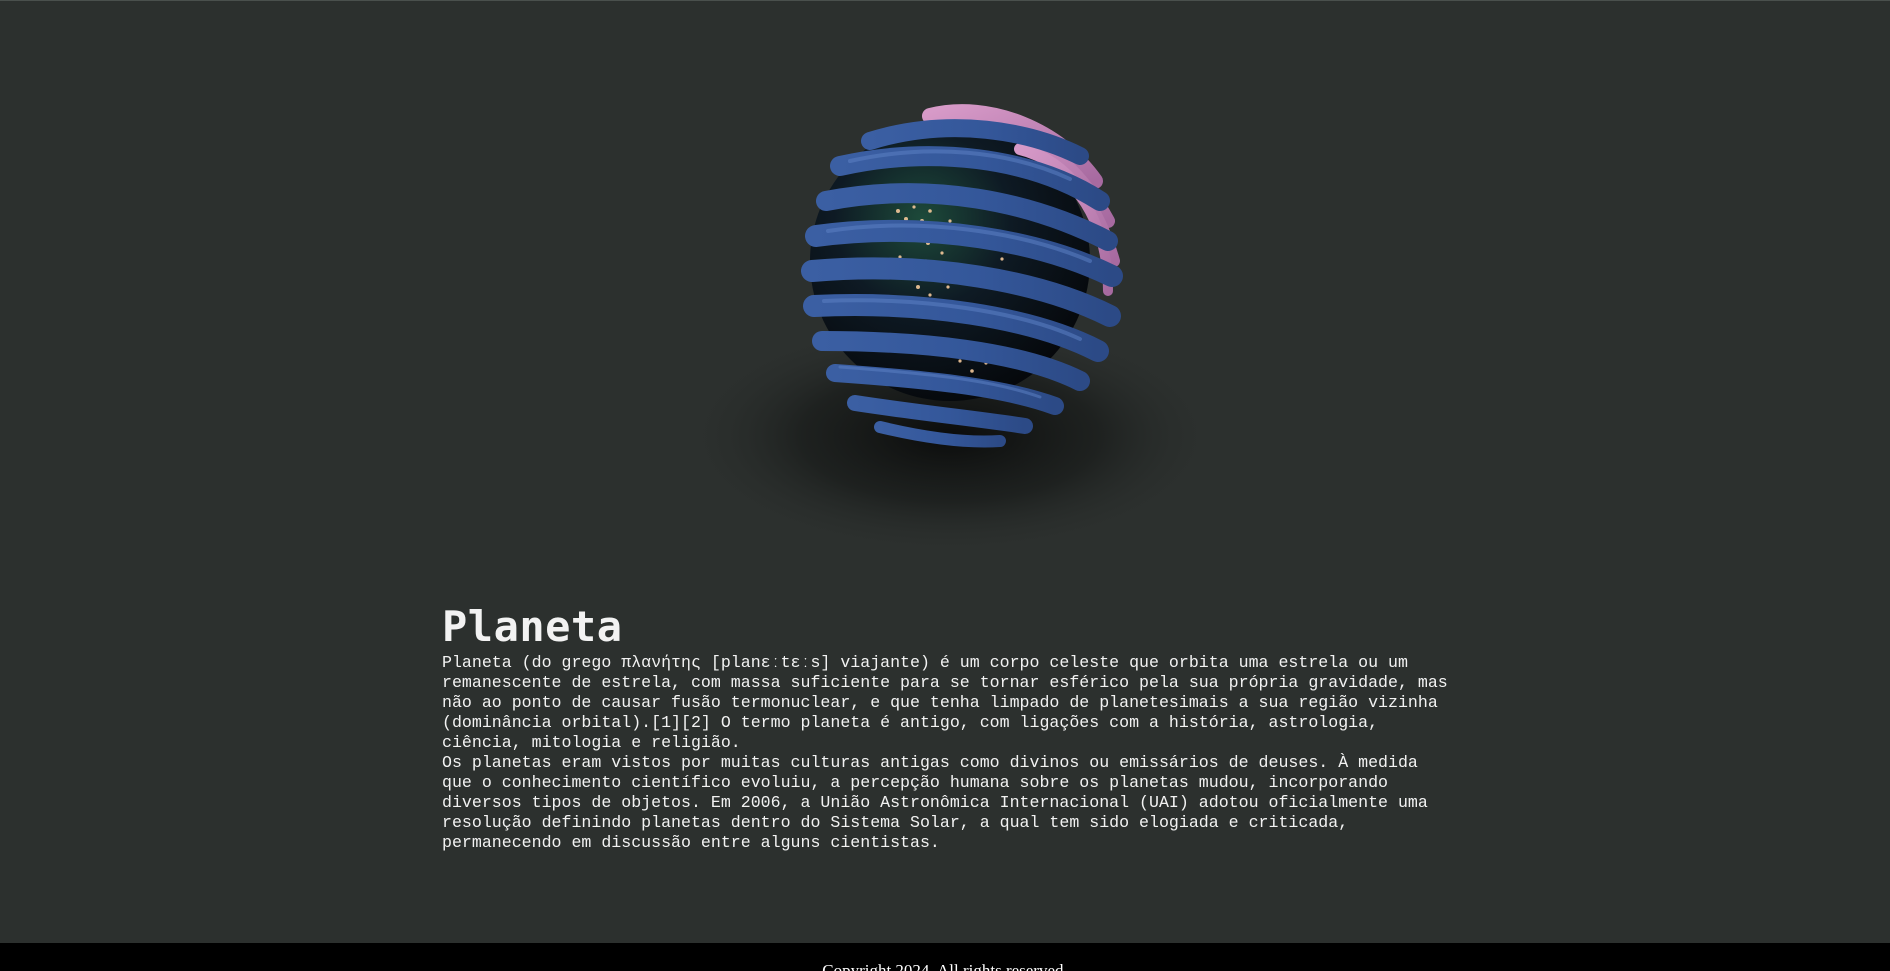  I want to click on page-title: Planeta, so click(532, 626).